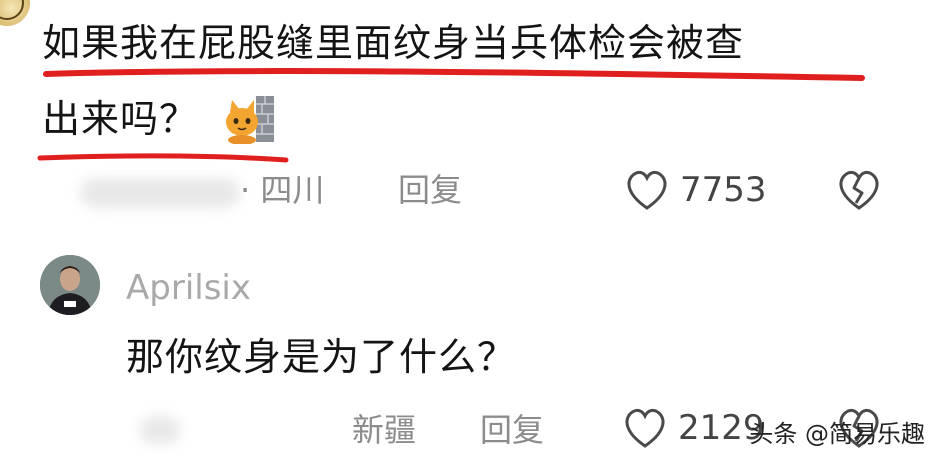 Image resolution: width=939 pixels, height=459 pixels. I want to click on comment-text-line2: 出来吗？, so click(120, 119).